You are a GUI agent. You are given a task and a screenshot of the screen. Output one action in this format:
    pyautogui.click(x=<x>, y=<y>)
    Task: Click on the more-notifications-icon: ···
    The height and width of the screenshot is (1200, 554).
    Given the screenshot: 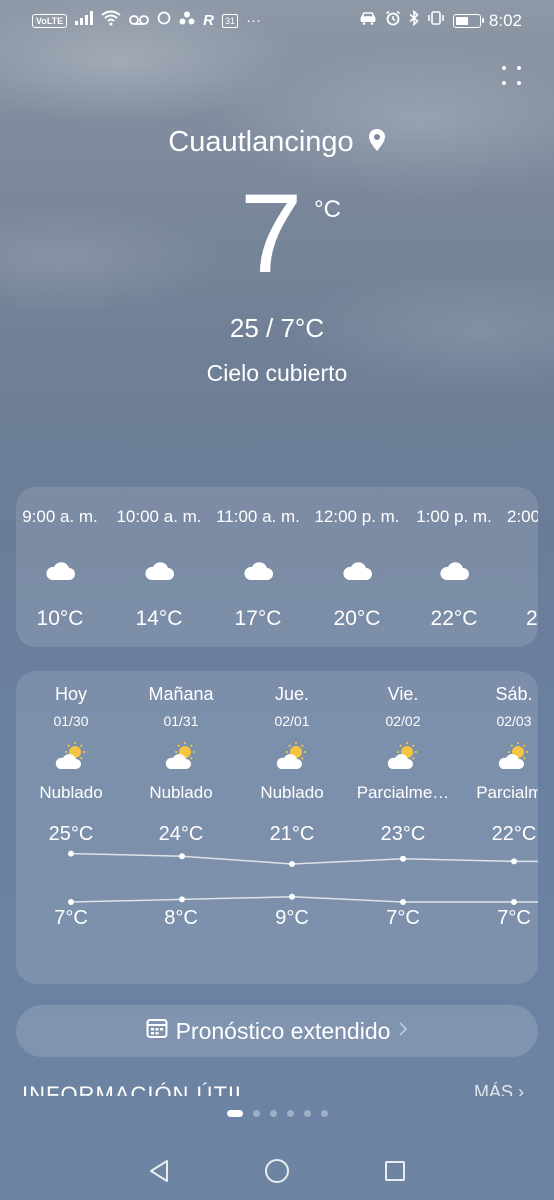 What is the action you would take?
    pyautogui.click(x=254, y=20)
    